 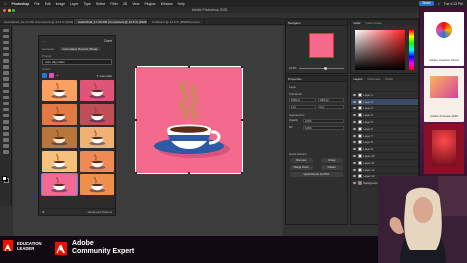 I want to click on opacity-field: 100%, so click(x=323, y=120).